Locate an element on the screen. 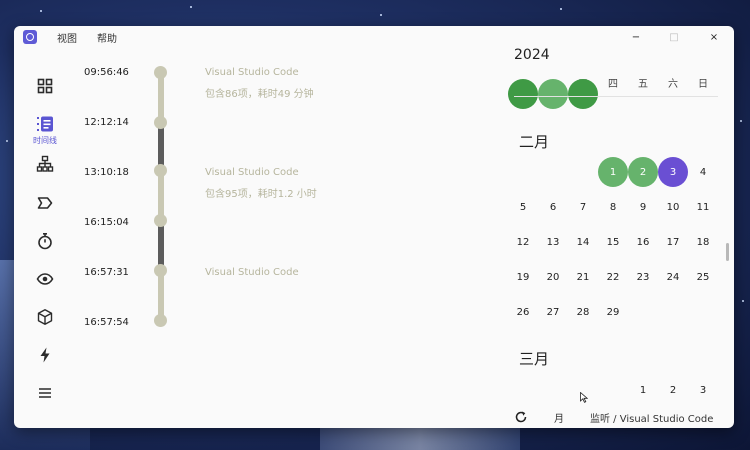 This screenshot has height=450, width=750. month-title-march: 三月 is located at coordinates (534, 359).